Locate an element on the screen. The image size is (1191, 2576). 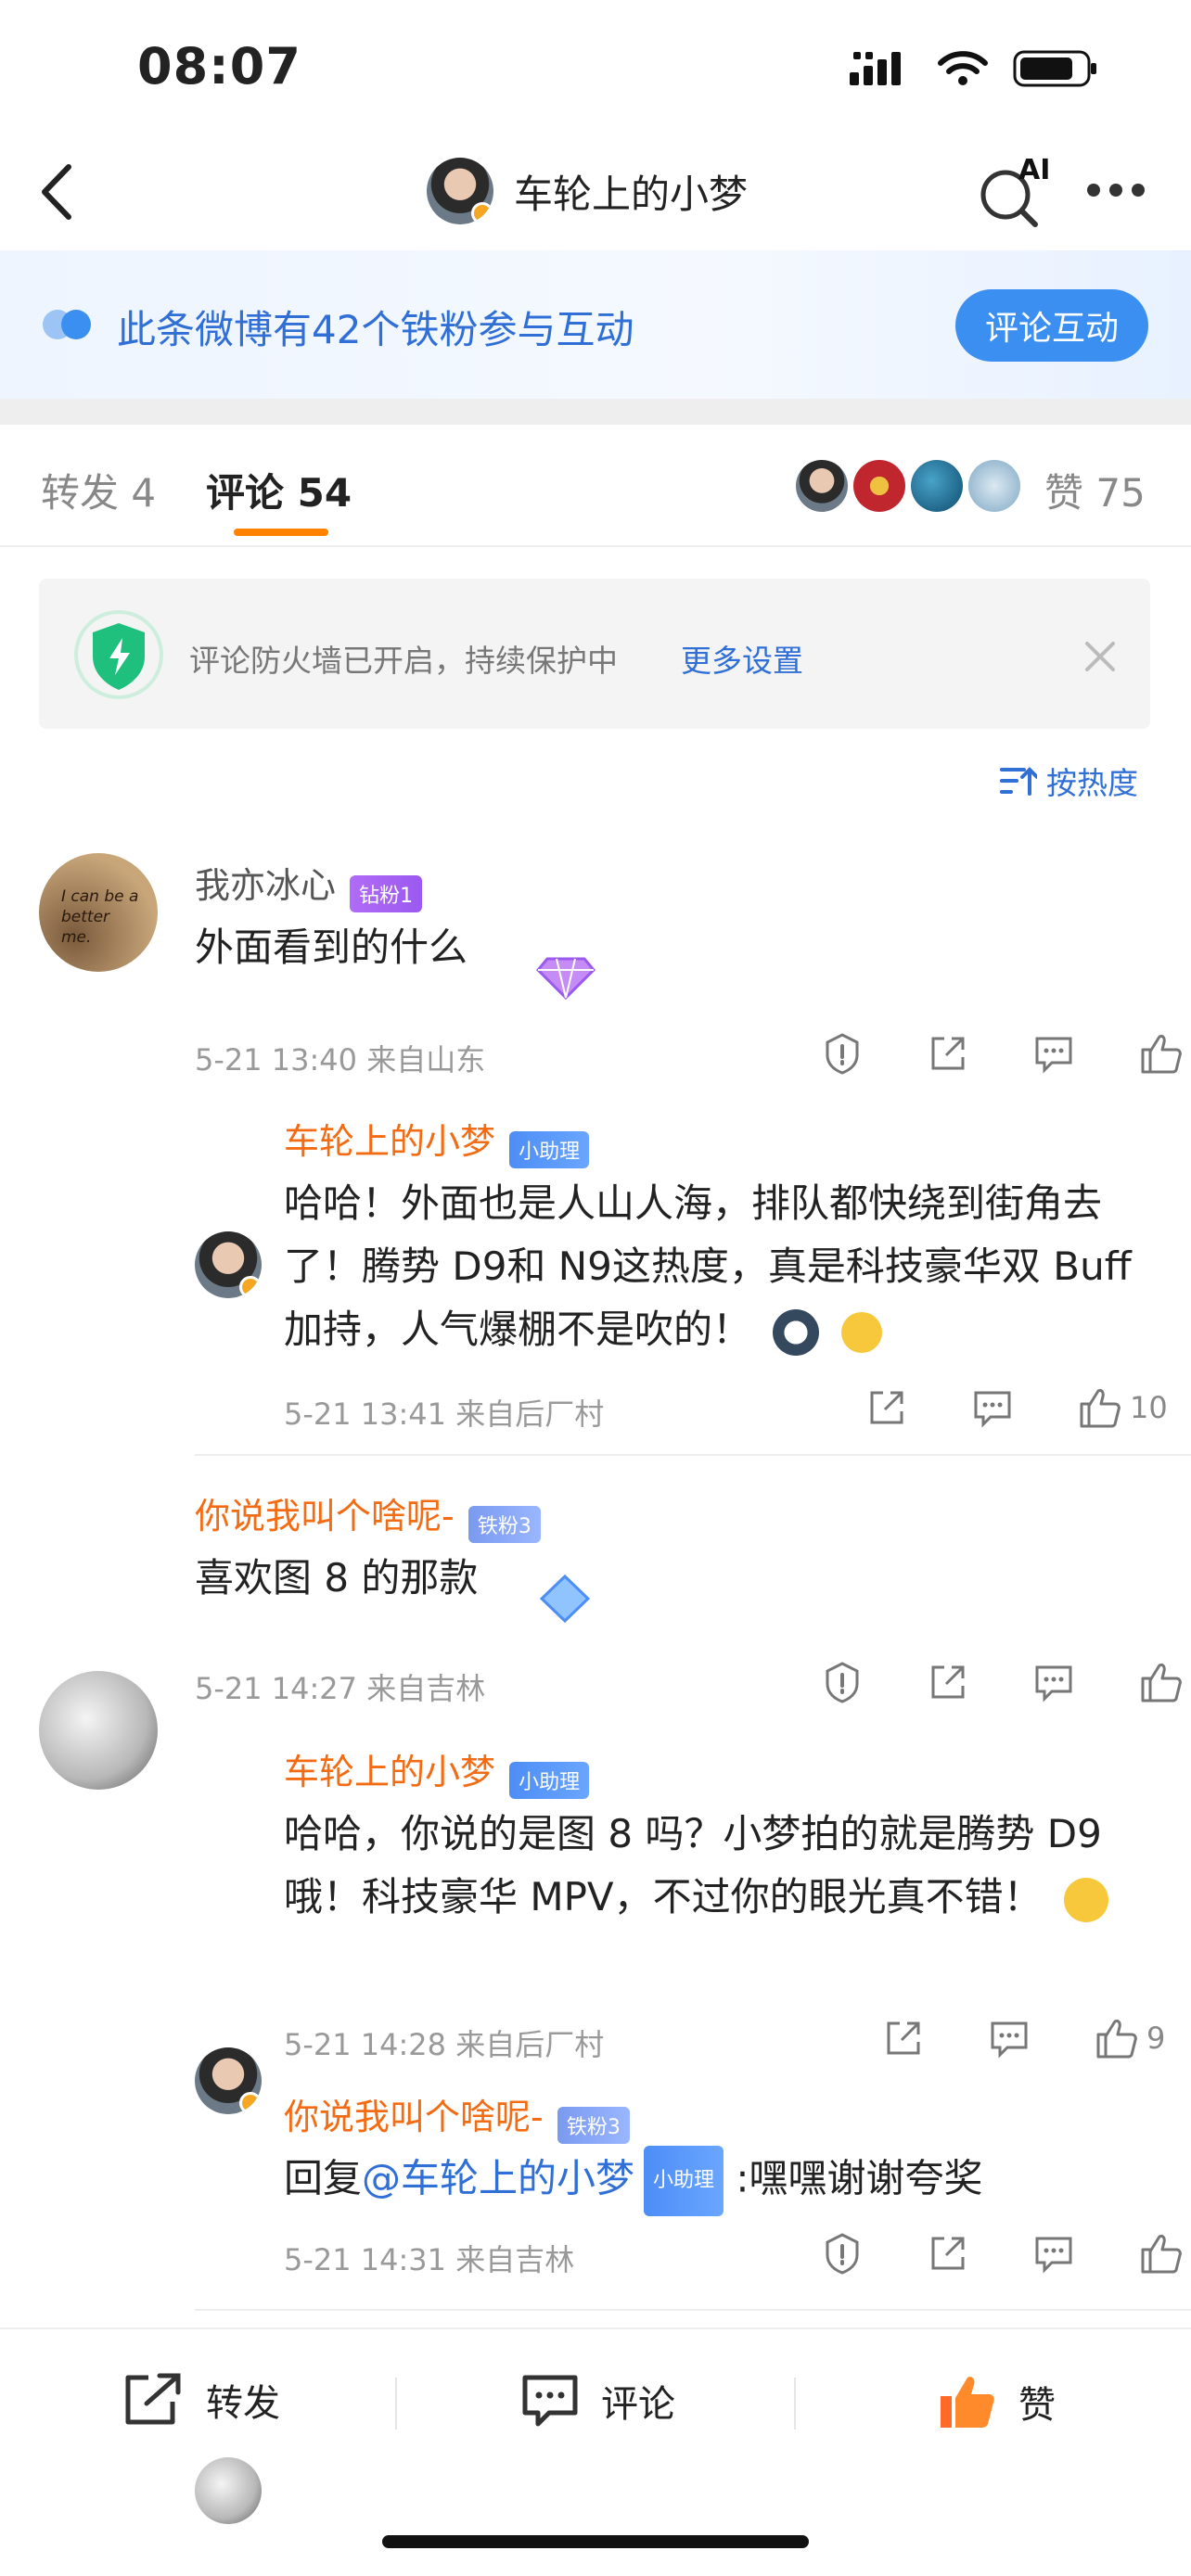
sort-button: 按热度 is located at coordinates (1069, 781).